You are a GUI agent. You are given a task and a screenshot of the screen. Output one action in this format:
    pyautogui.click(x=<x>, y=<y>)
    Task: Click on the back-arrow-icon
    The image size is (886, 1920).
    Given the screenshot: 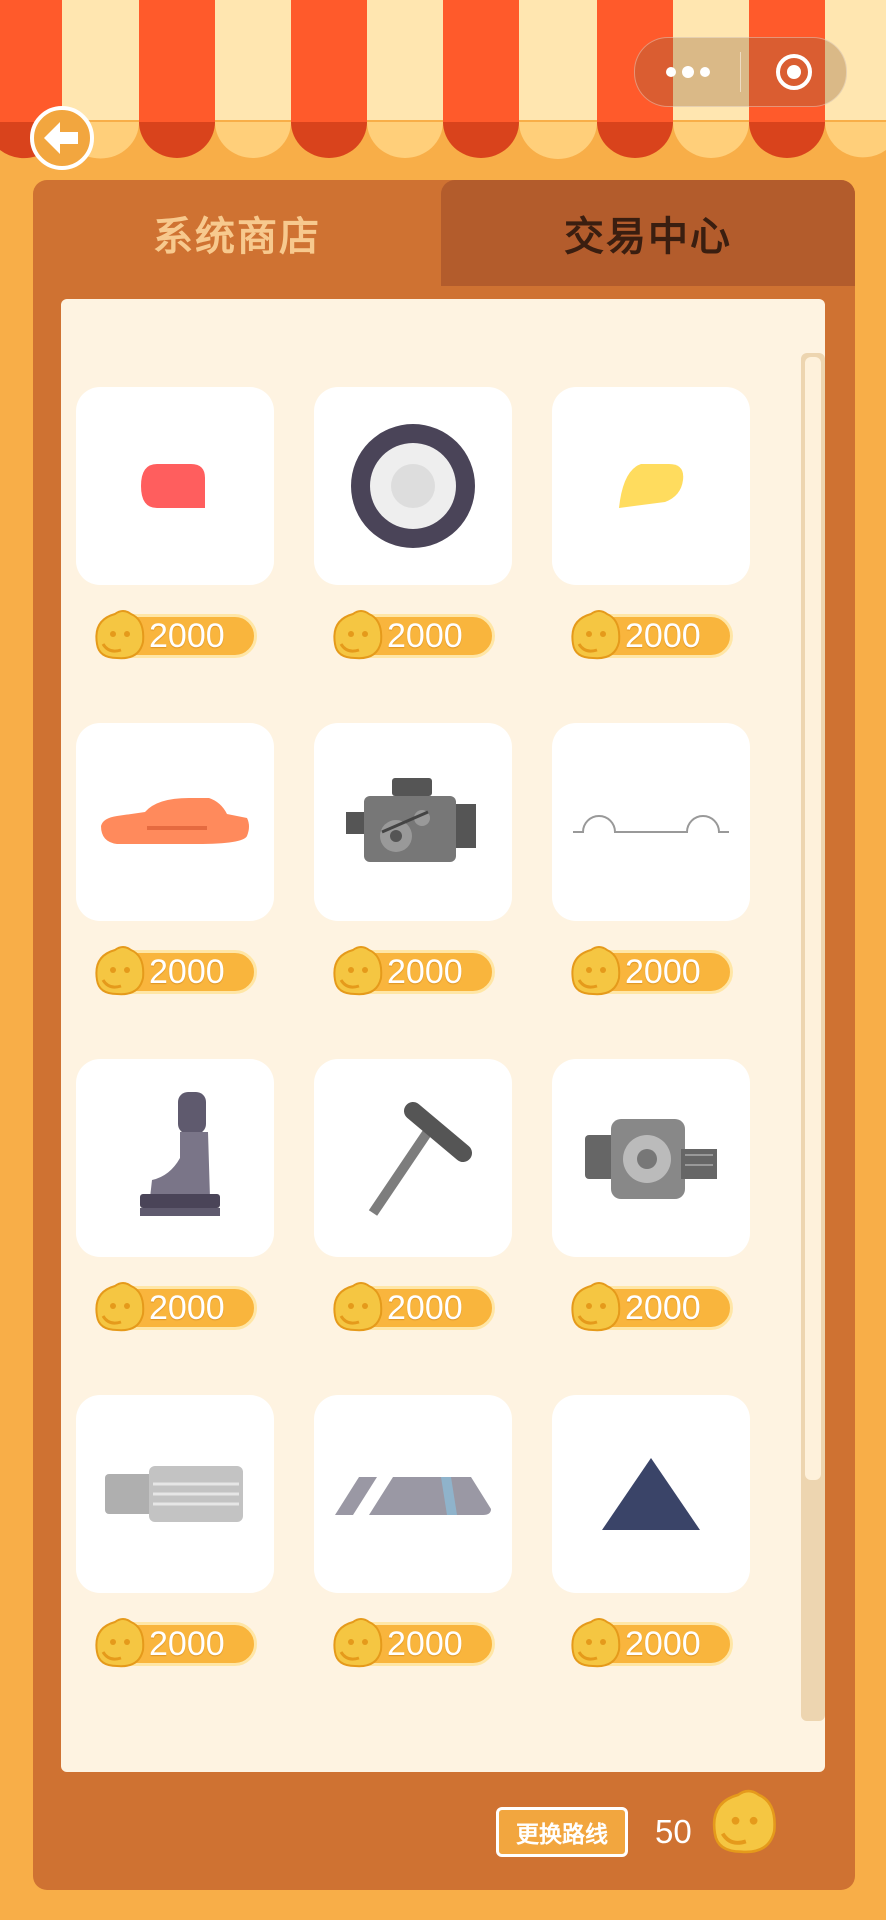 What is the action you would take?
    pyautogui.click(x=61, y=138)
    